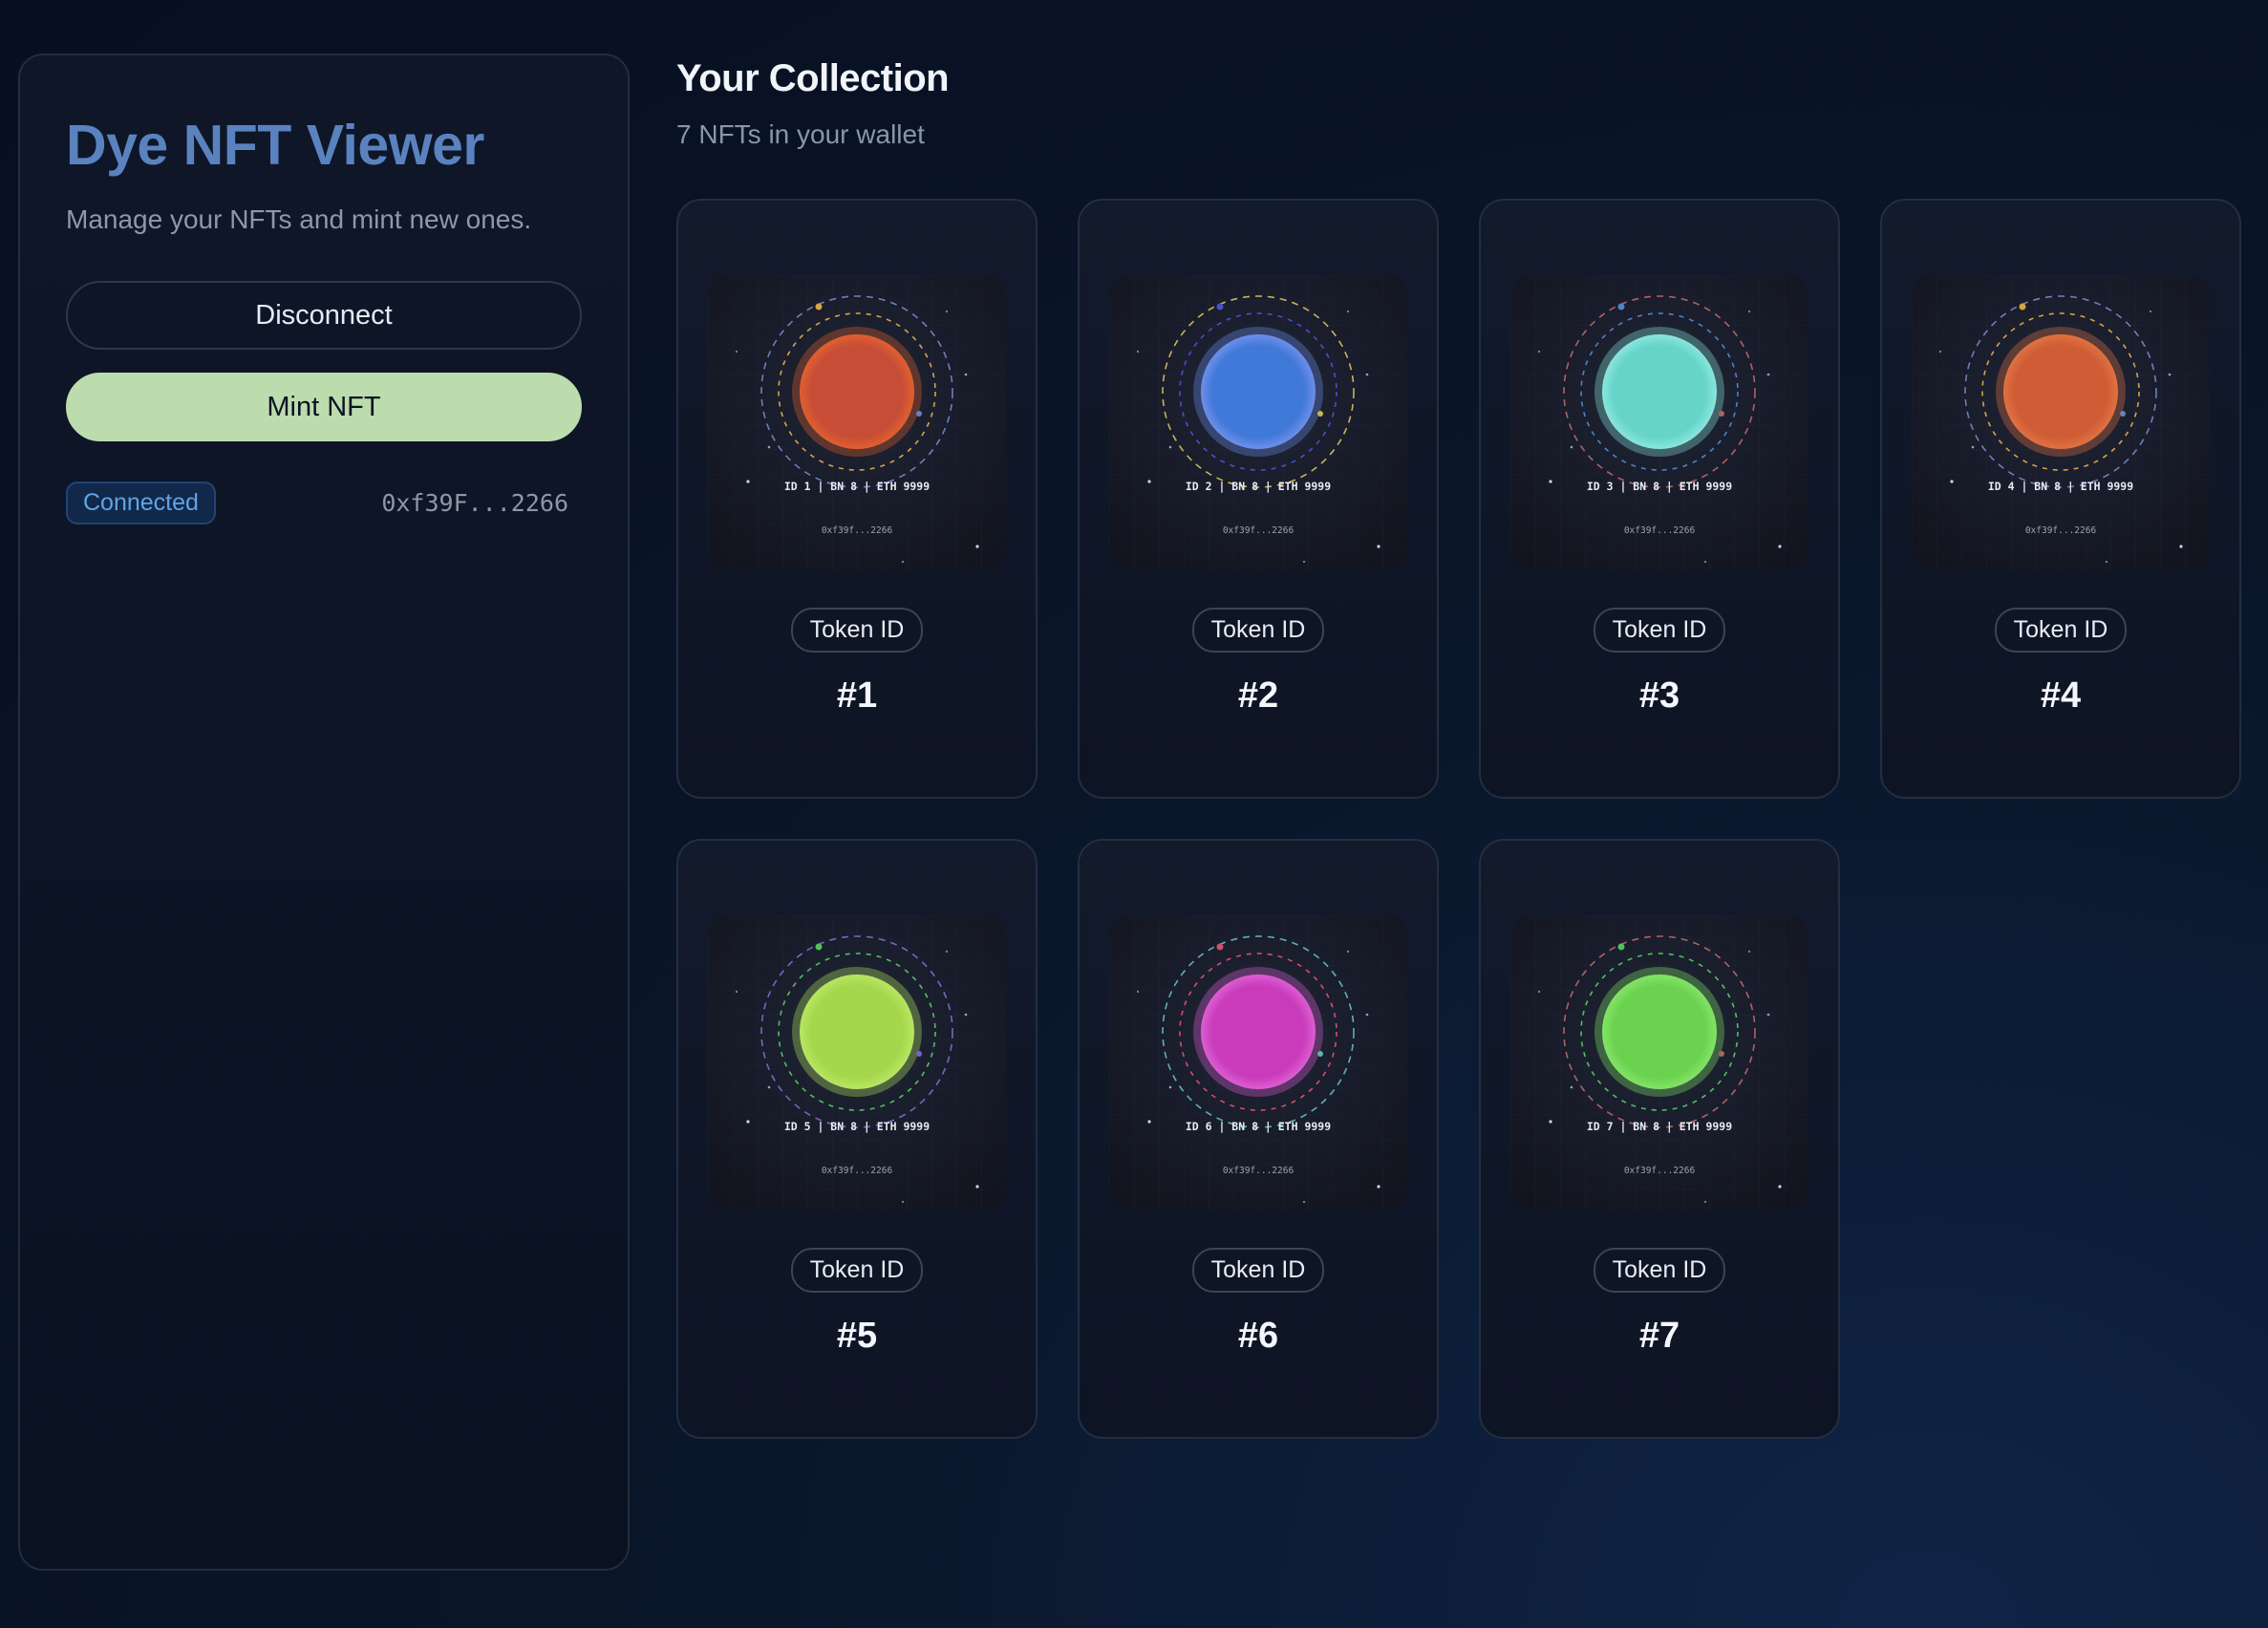  I want to click on nft-artwork: ID 5 | BN 8 | ETH 9999 0xf39f...2266, so click(857, 1063).